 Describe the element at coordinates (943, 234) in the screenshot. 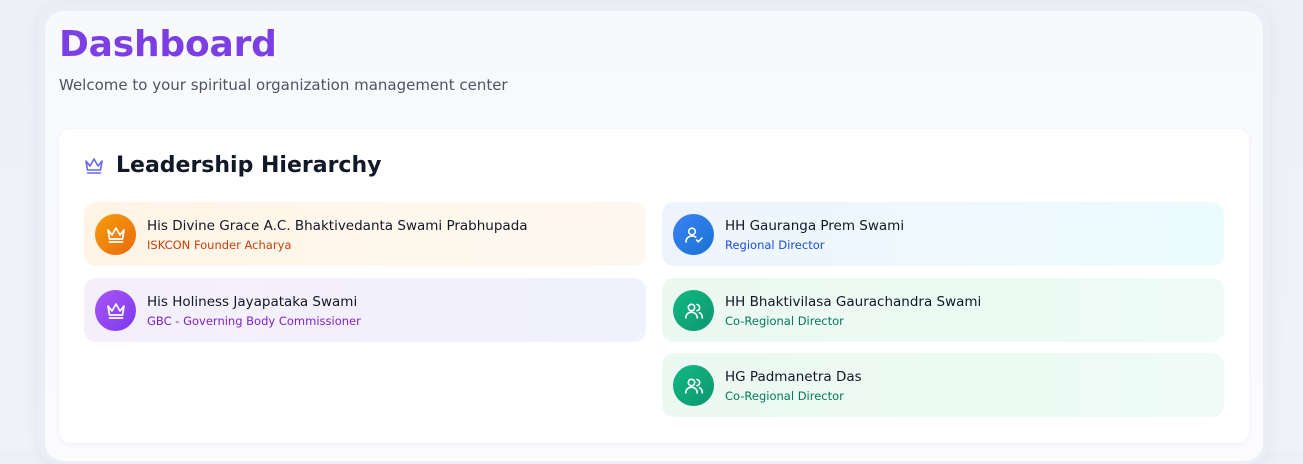

I see `leader-card-gauranga: HH Gauranga Prem Swami Regional Director` at that location.